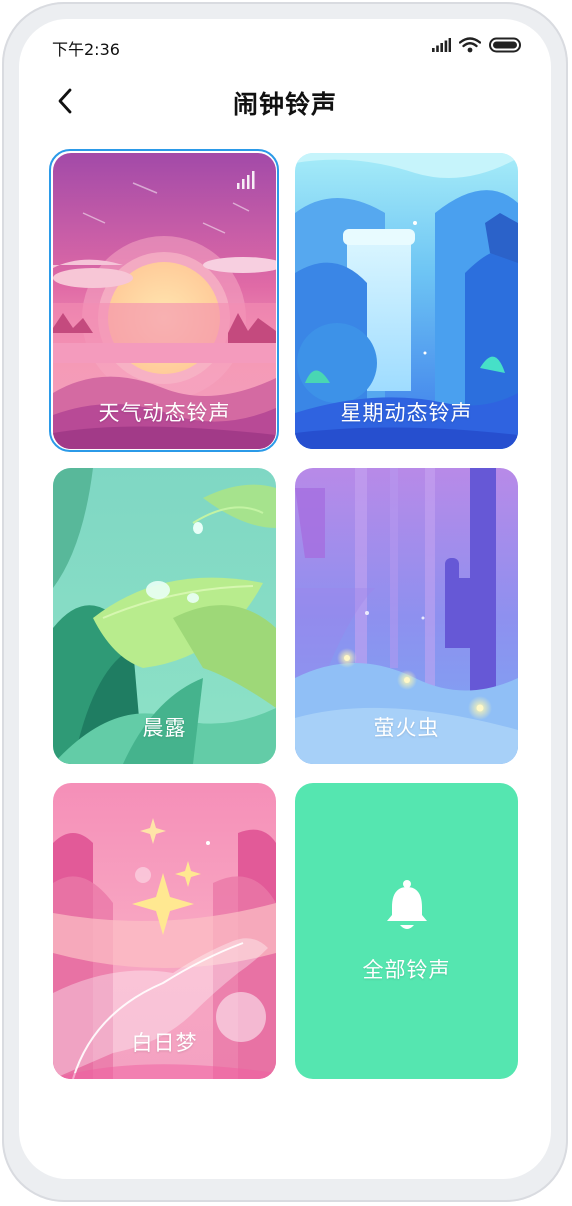 The width and height of the screenshot is (572, 1206). I want to click on battery-icon, so click(505, 45).